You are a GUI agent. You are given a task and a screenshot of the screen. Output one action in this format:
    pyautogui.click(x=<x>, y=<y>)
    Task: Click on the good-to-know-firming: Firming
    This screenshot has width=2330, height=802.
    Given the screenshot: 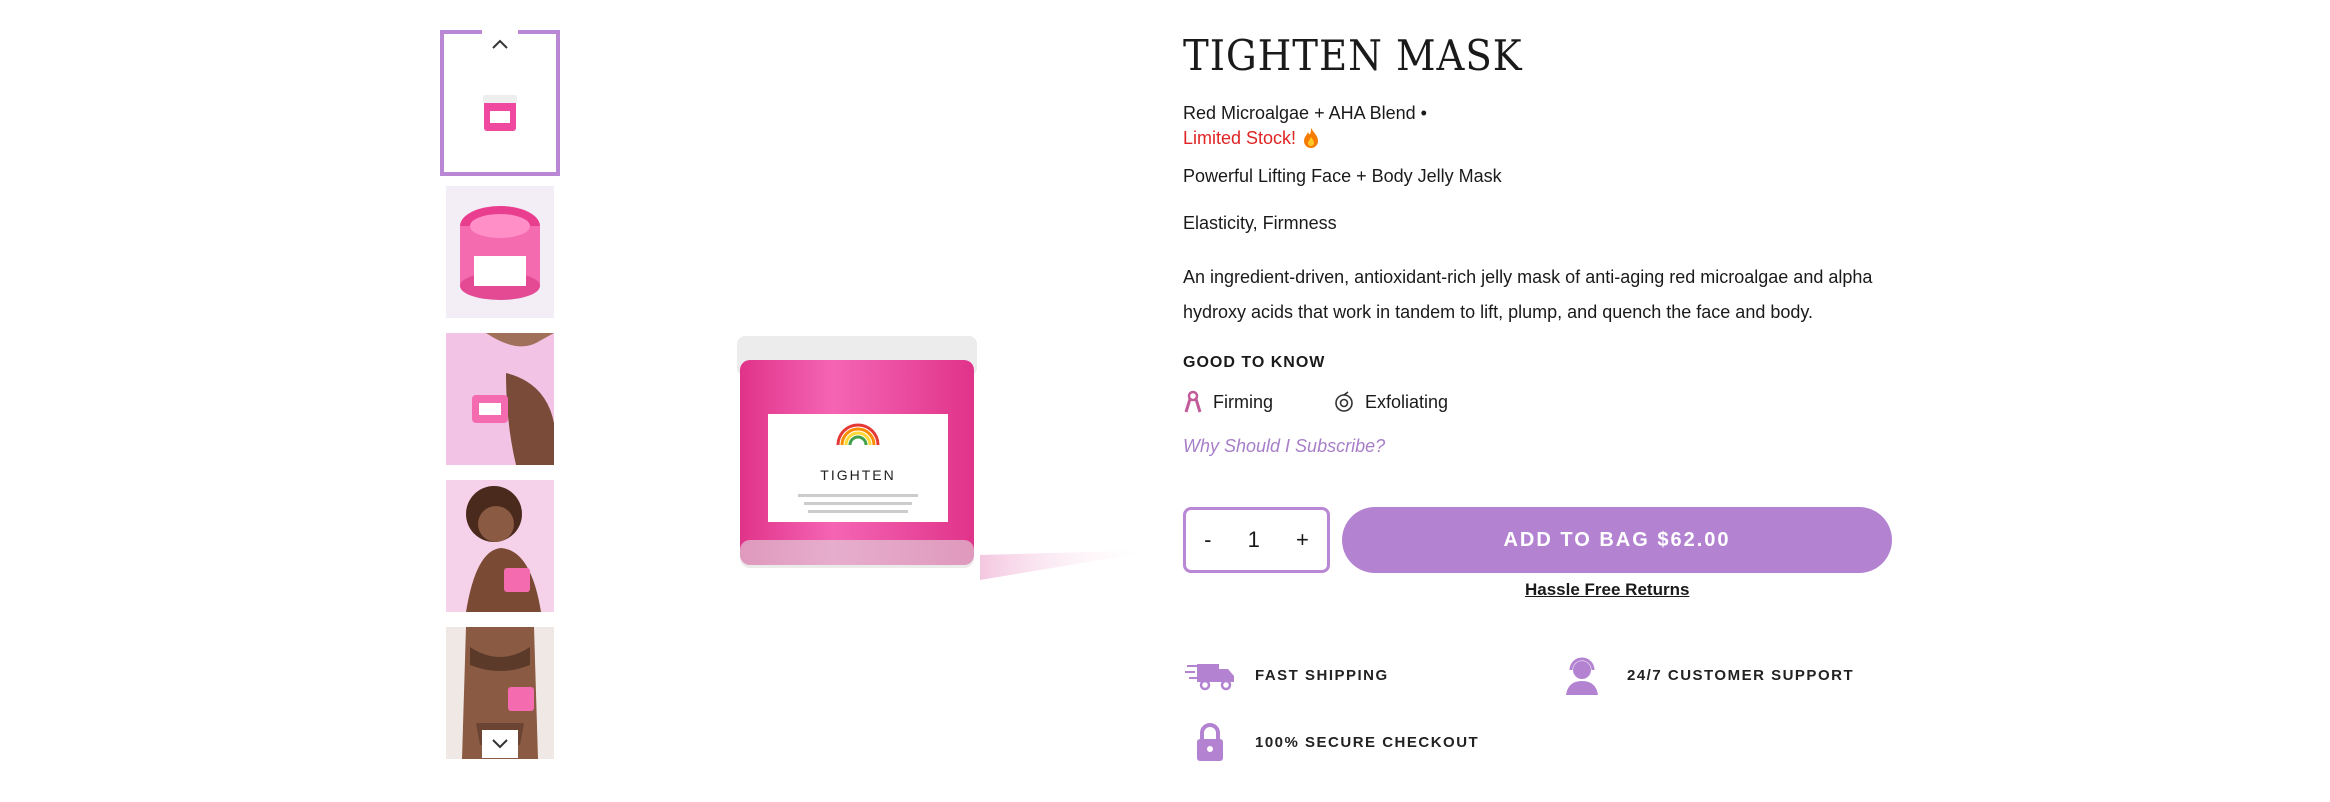 What is the action you would take?
    pyautogui.click(x=1228, y=402)
    